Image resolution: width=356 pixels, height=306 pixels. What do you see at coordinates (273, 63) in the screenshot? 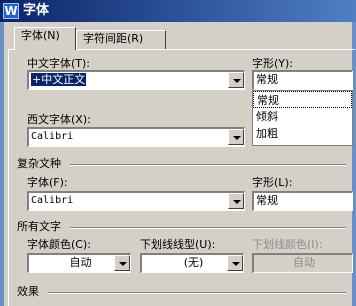
I see `style-label: 字形(Y):` at bounding box center [273, 63].